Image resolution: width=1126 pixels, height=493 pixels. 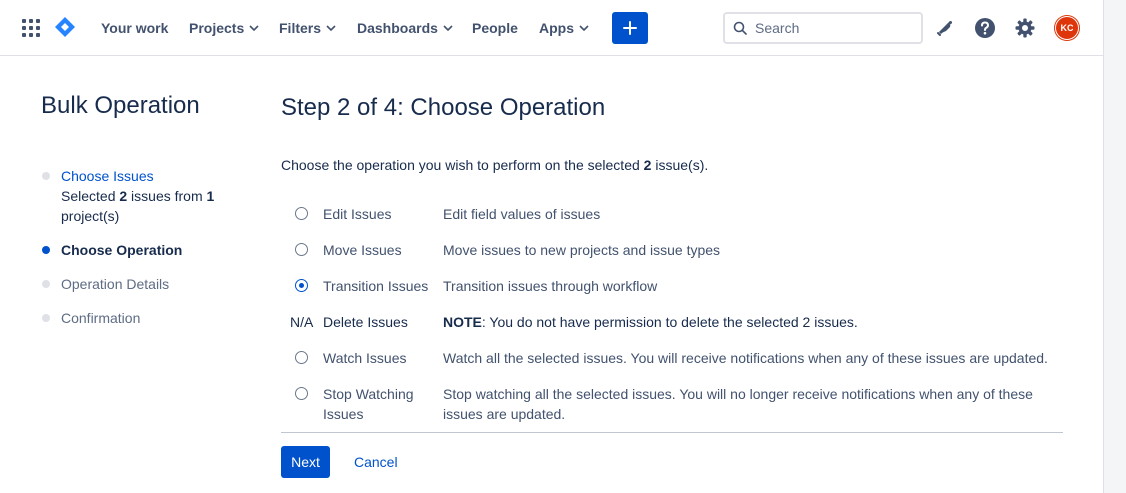 I want to click on operation-radio-move, so click(x=301, y=249).